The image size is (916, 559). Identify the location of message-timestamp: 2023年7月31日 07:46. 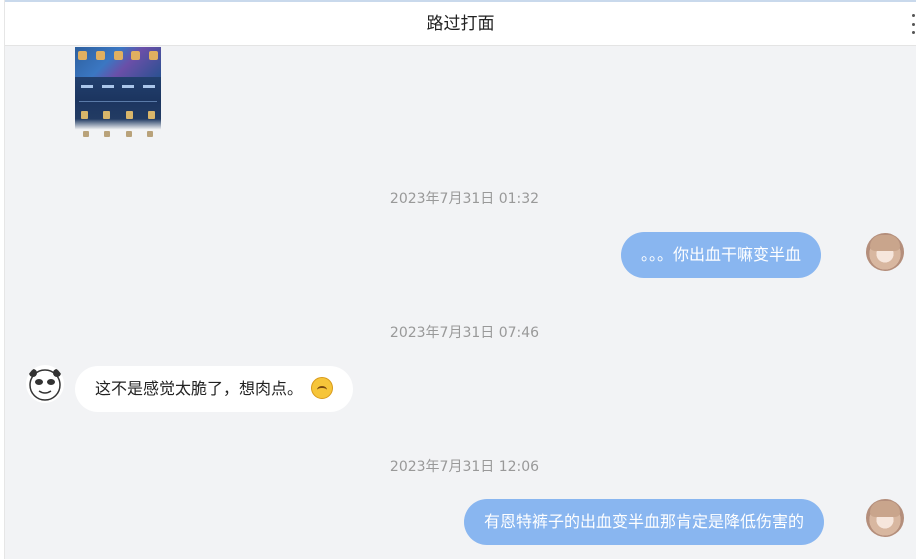
(464, 333).